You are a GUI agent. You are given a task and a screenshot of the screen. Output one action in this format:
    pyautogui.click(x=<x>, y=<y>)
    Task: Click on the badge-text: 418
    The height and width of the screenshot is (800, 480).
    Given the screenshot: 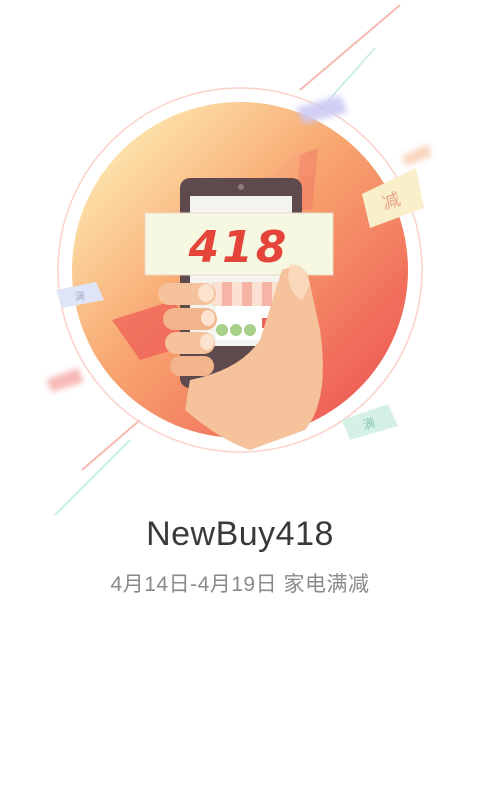 What is the action you would take?
    pyautogui.click(x=239, y=247)
    